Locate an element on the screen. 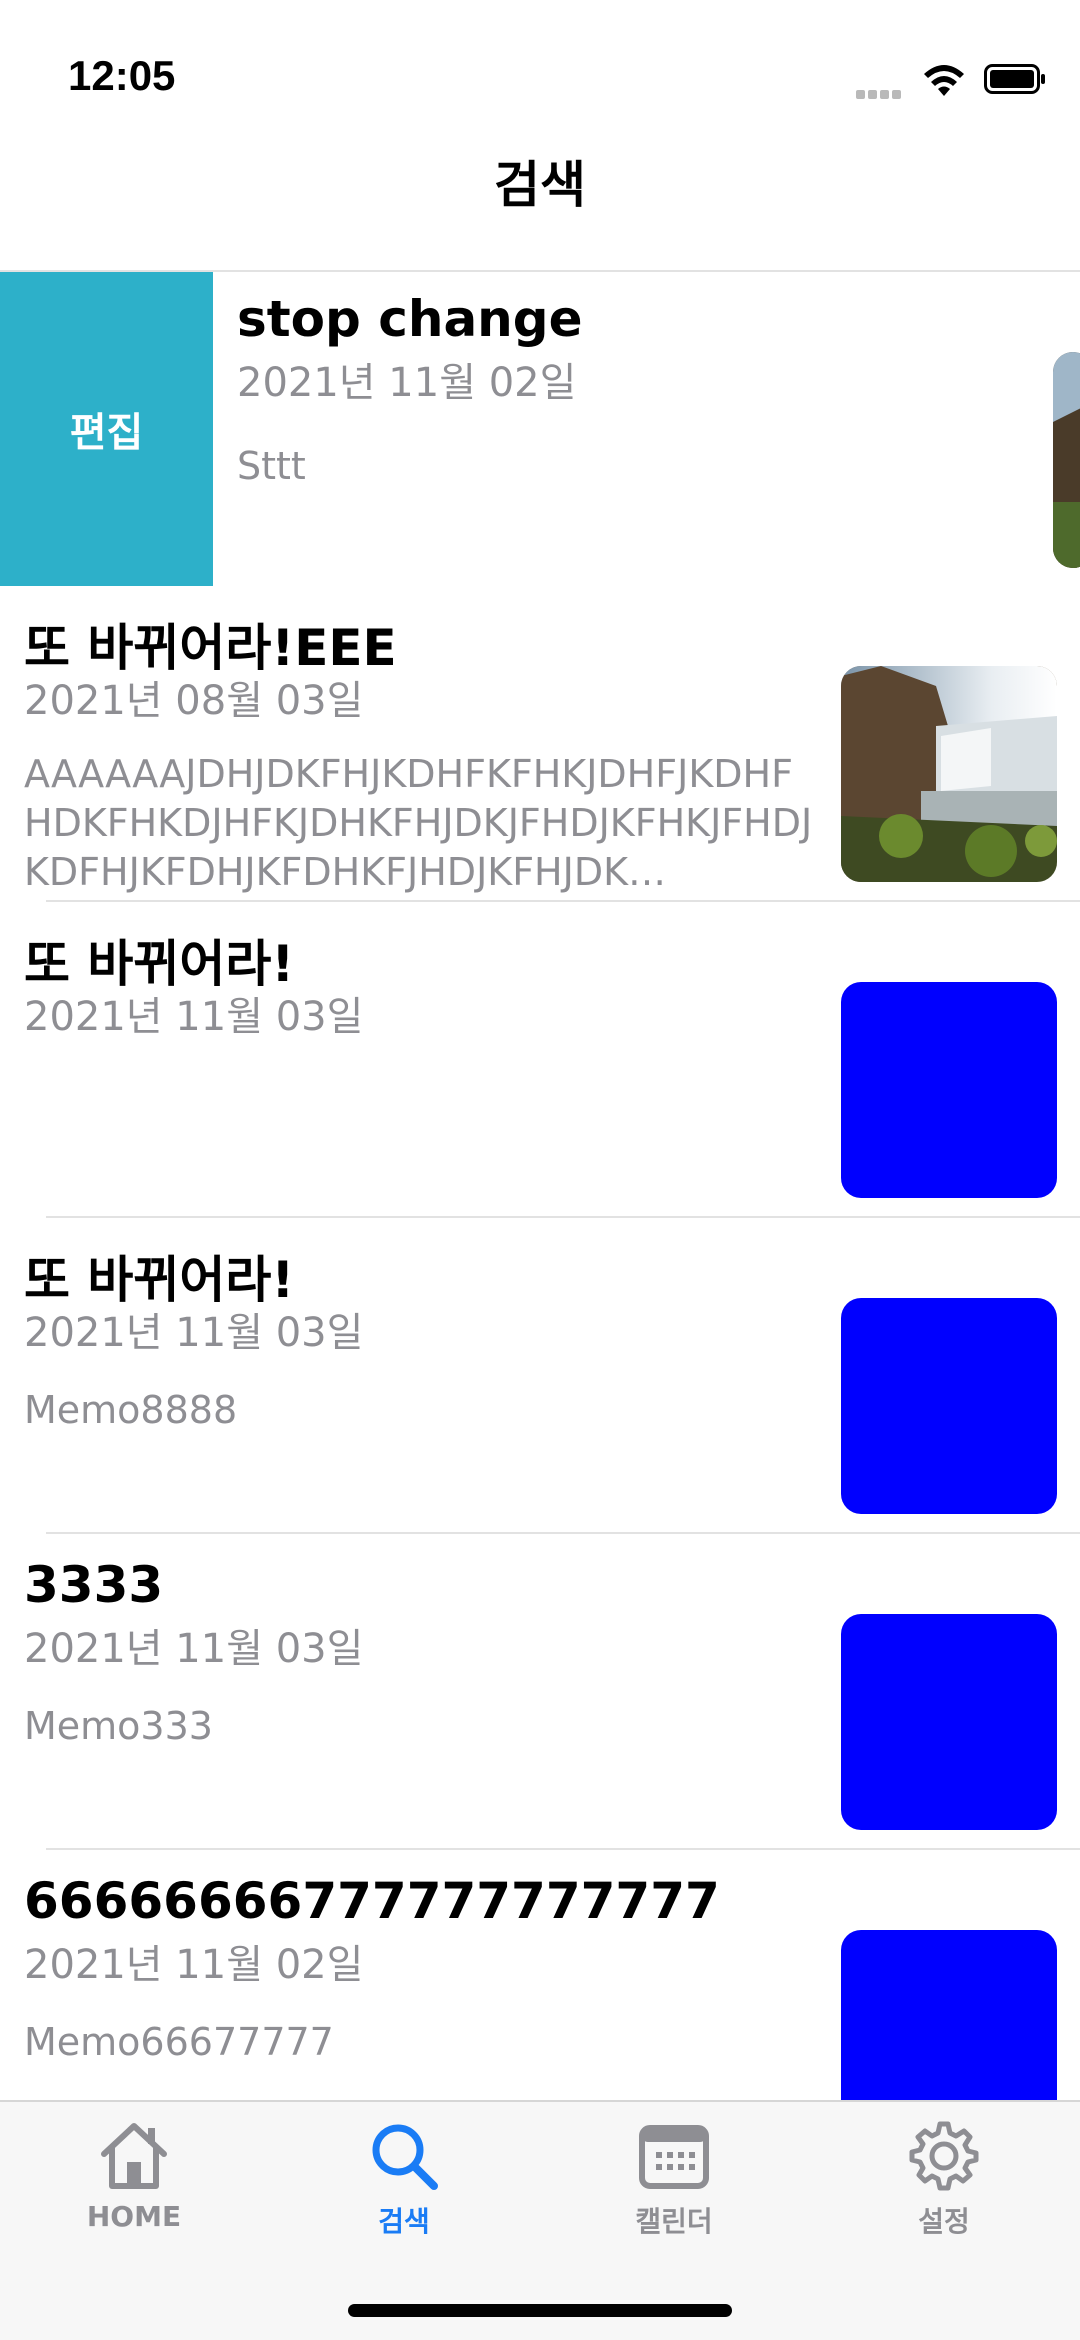 This screenshot has width=1080, height=2340. list-item: 편집 stop change 2021년 11월 02일 Sttt is located at coordinates (540, 428).